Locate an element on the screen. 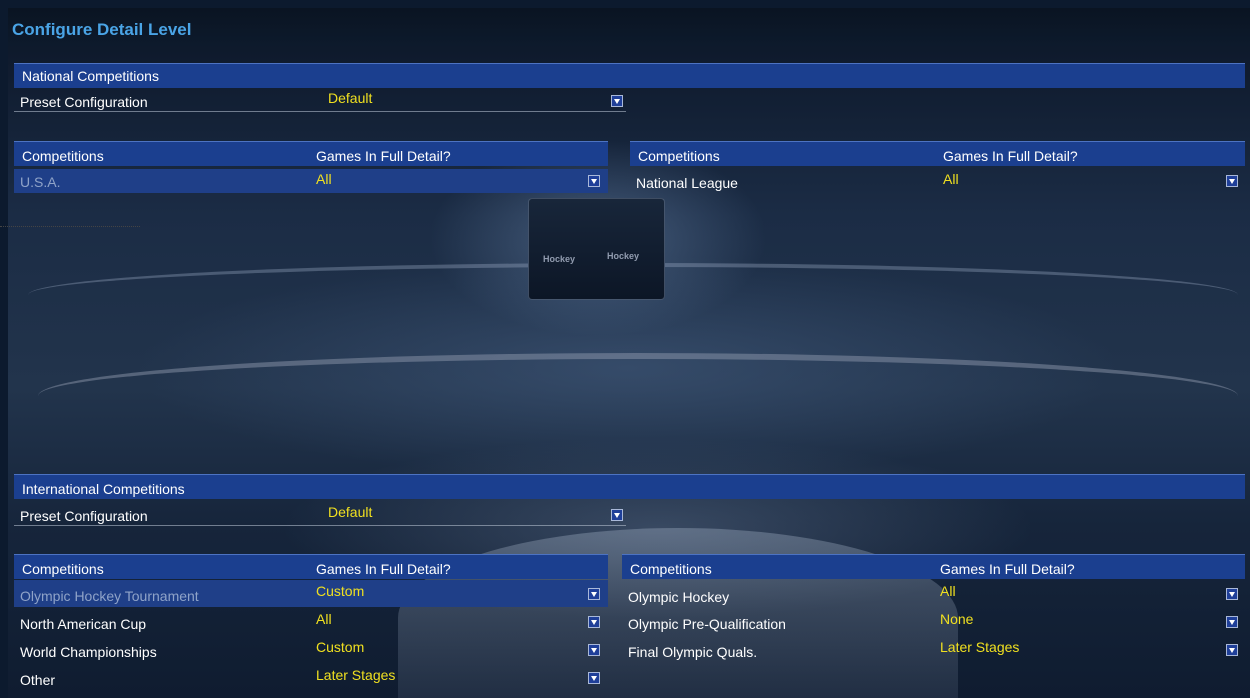 The width and height of the screenshot is (1250, 698). competition-name: Olympic Pre-Qualification is located at coordinates (707, 624).